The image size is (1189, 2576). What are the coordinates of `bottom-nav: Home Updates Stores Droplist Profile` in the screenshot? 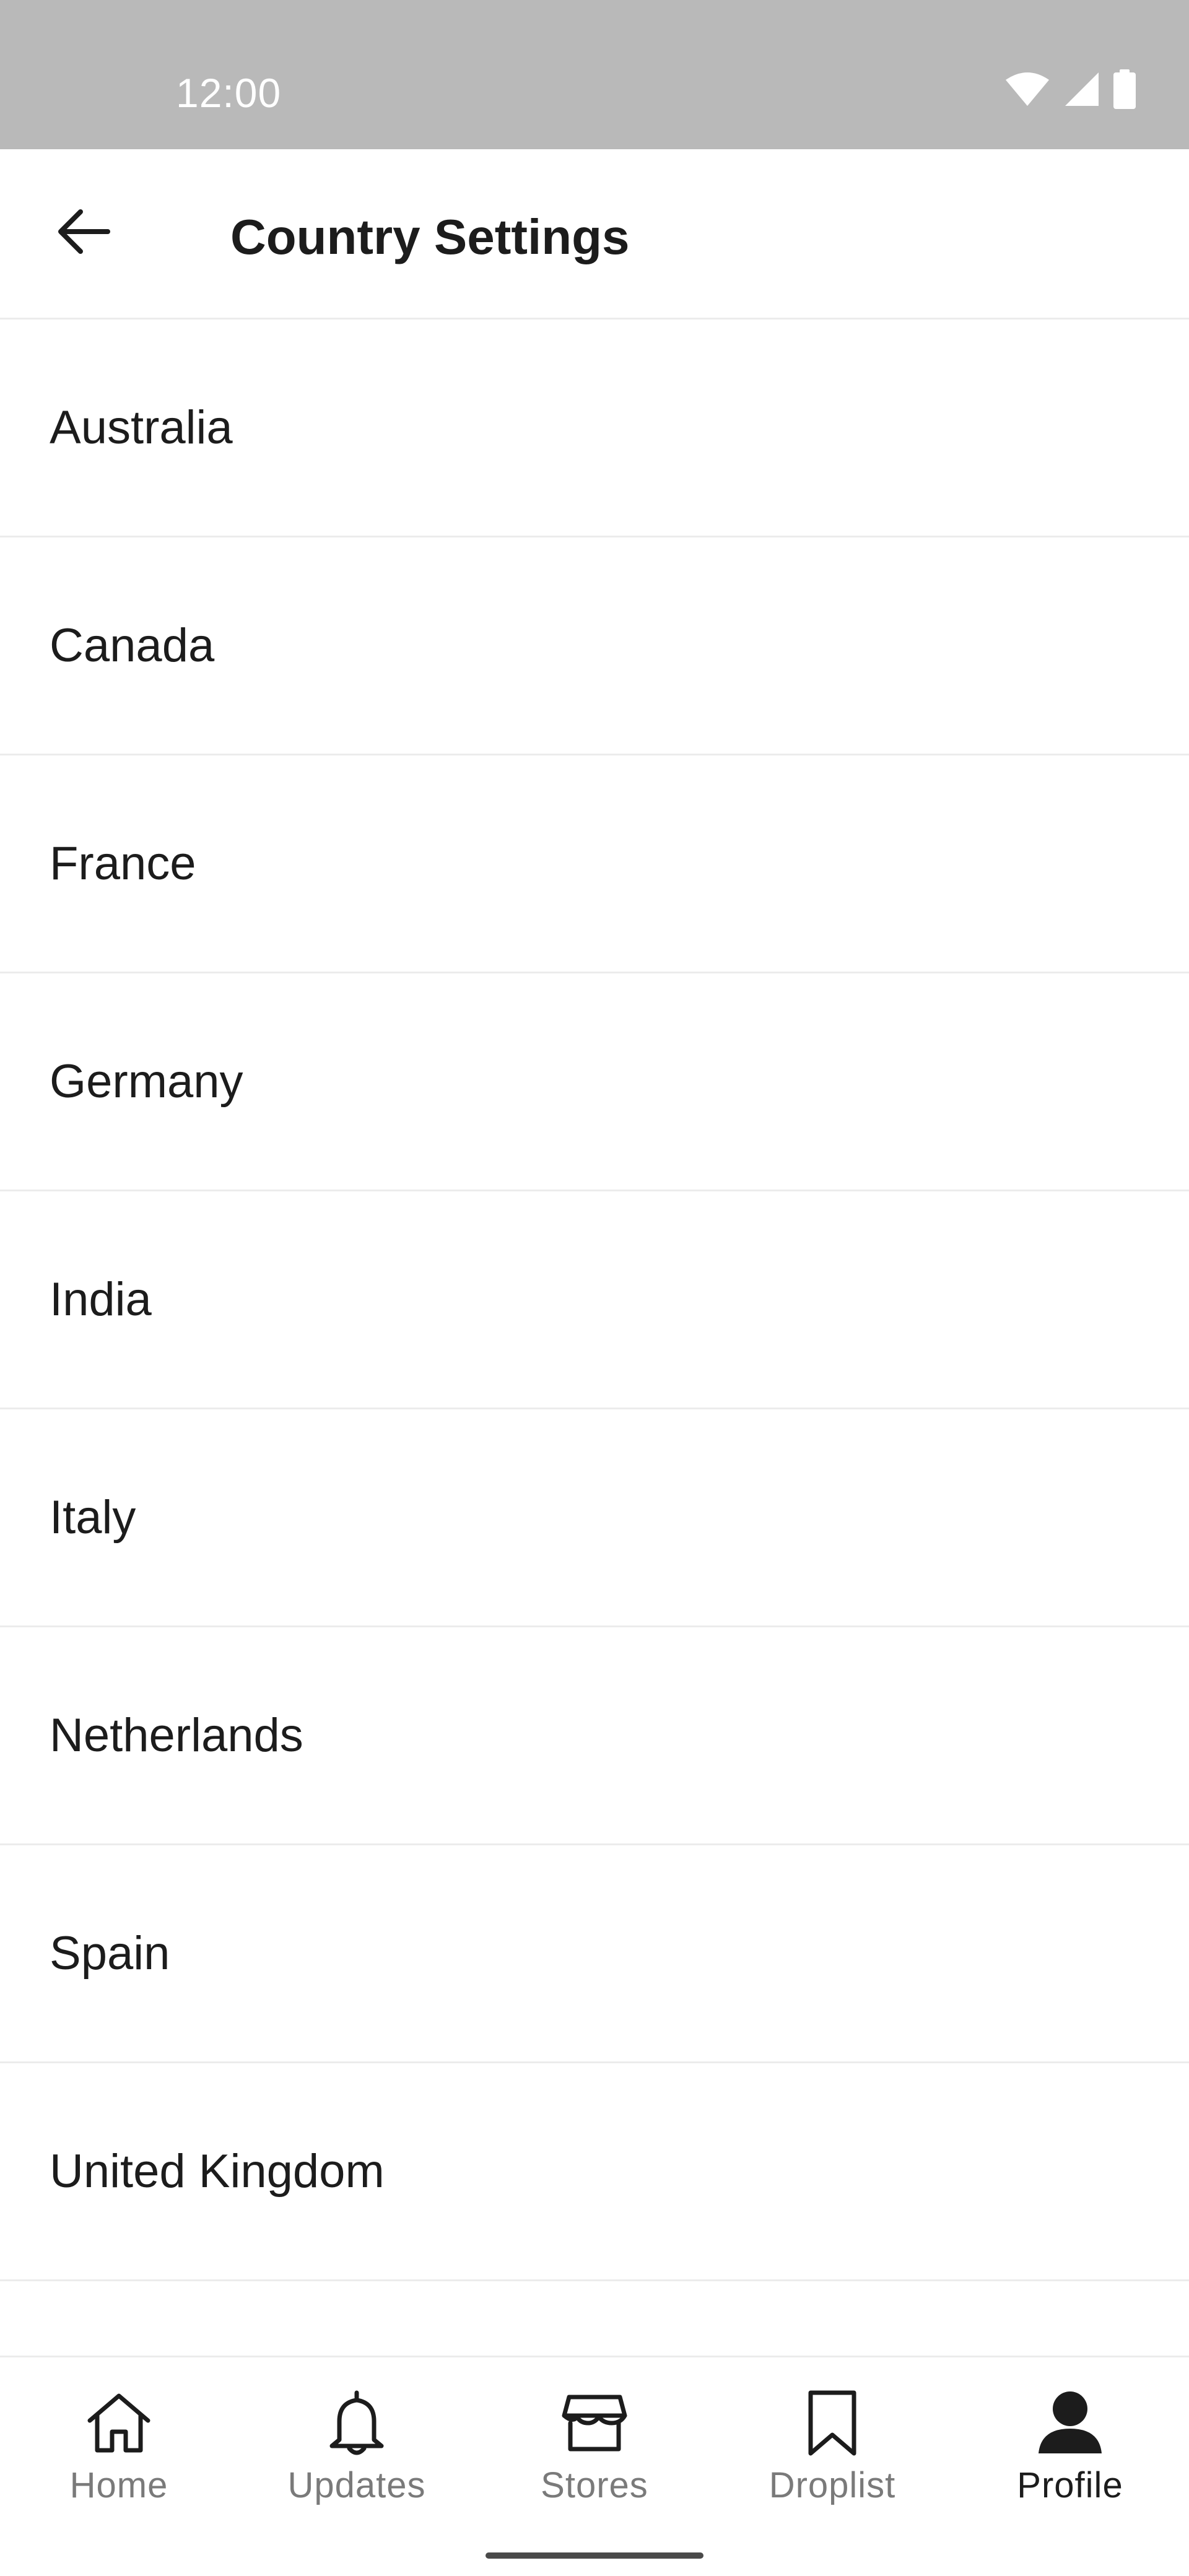 It's located at (594, 2466).